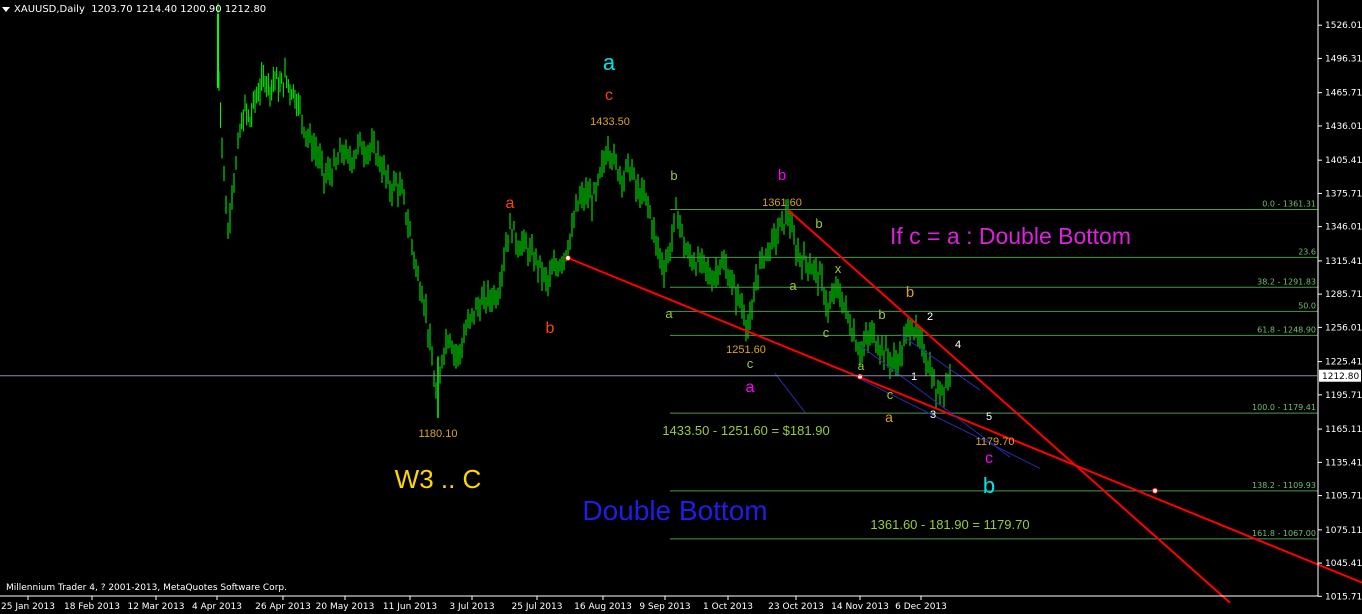 The image size is (1362, 614). I want to click on date-tick-label: 20 May 2013, so click(345, 607).